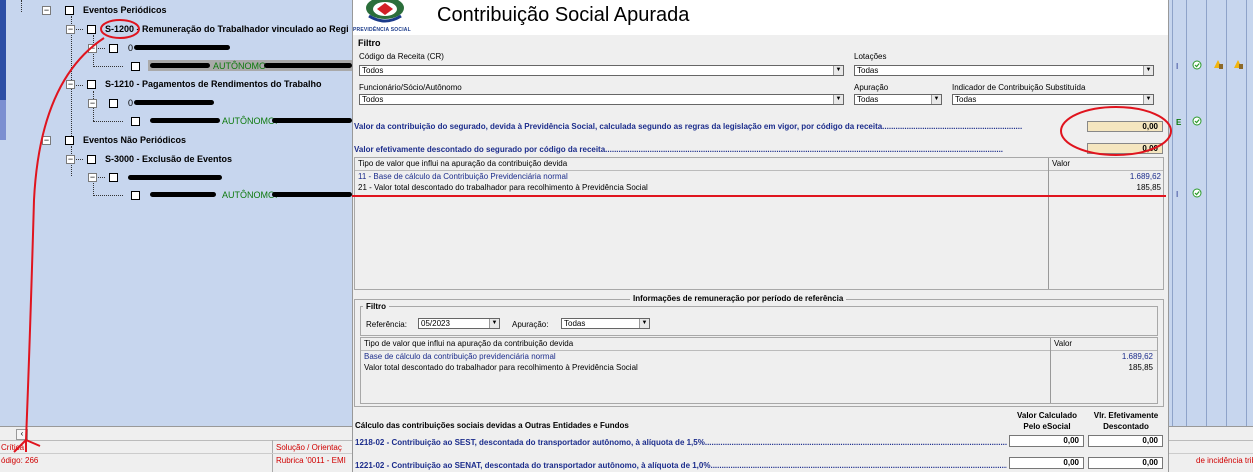  Describe the element at coordinates (386, 324) in the screenshot. I see `referencia-label: Referência:` at that location.